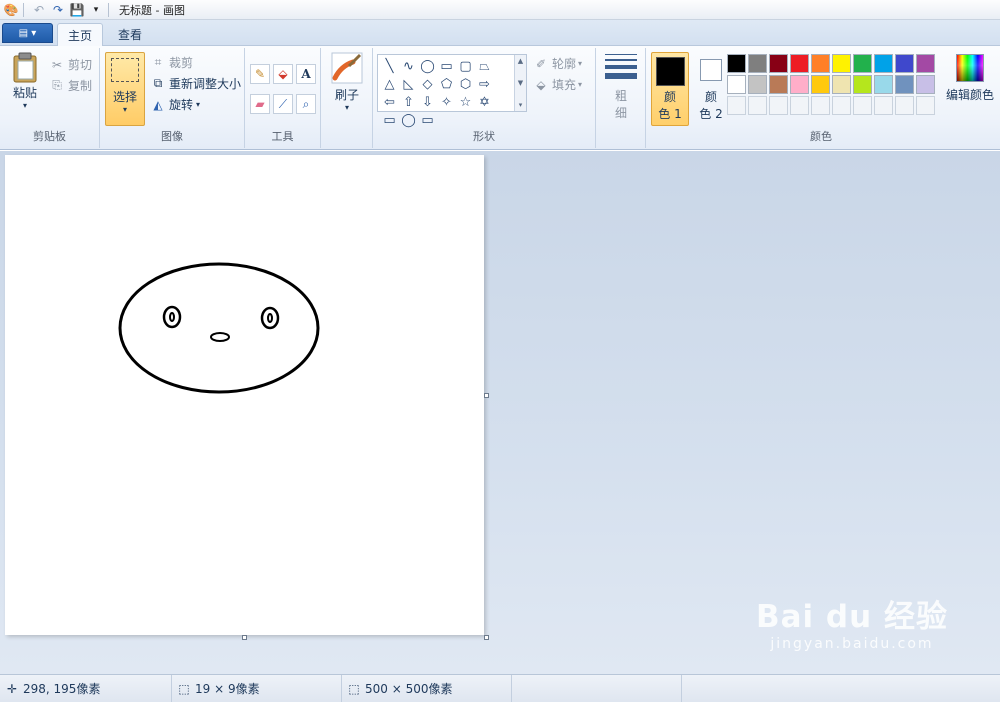 Image resolution: width=1000 pixels, height=702 pixels. Describe the element at coordinates (851, 617) in the screenshot. I see `watermark-main: Bai du 经验` at that location.